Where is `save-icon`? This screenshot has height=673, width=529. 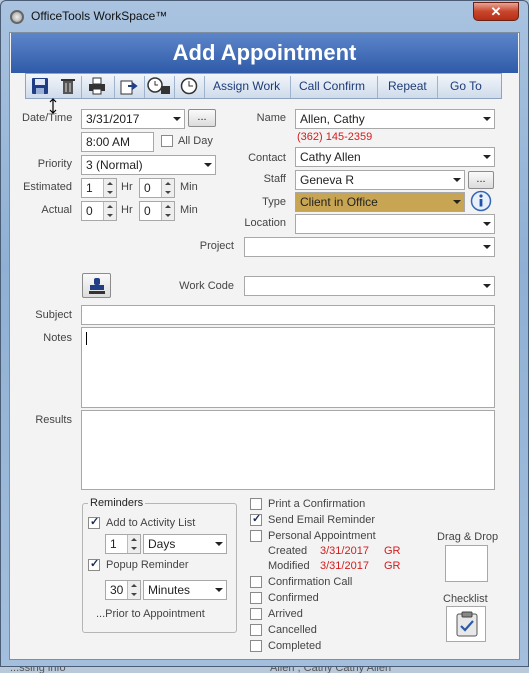
save-icon is located at coordinates (40, 86).